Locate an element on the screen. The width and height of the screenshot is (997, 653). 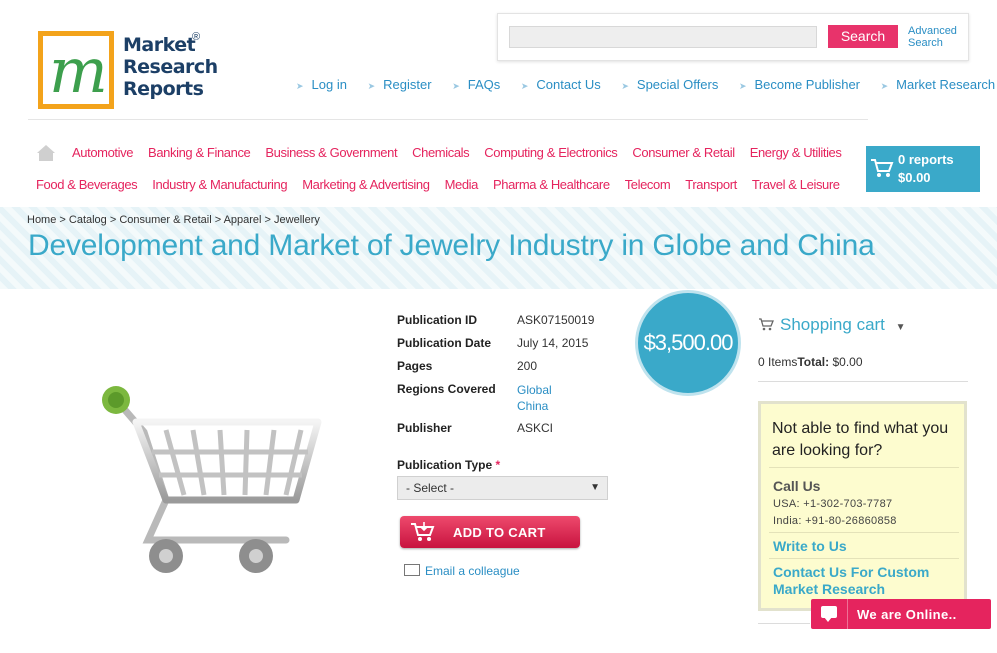
nav-label: FAQs is located at coordinates (484, 84).